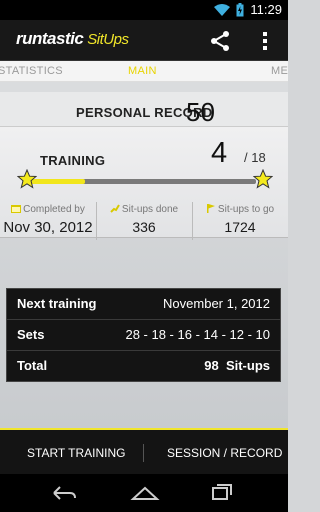 The image size is (320, 512). I want to click on back-icon, so click(64, 493).